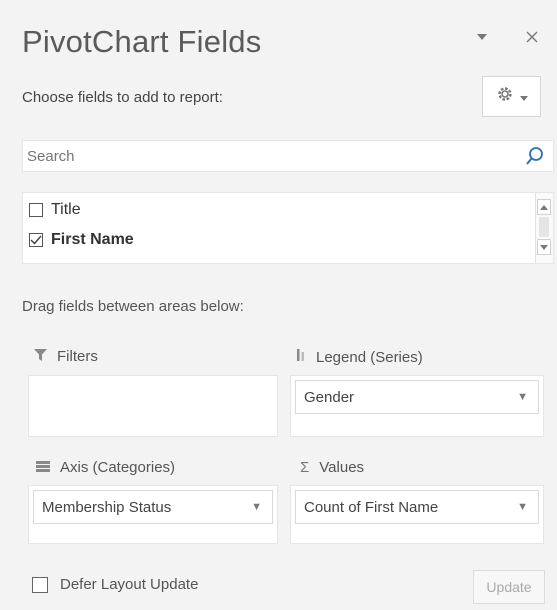 The width and height of the screenshot is (557, 610). What do you see at coordinates (305, 467) in the screenshot?
I see `sigma-icon: Σ` at bounding box center [305, 467].